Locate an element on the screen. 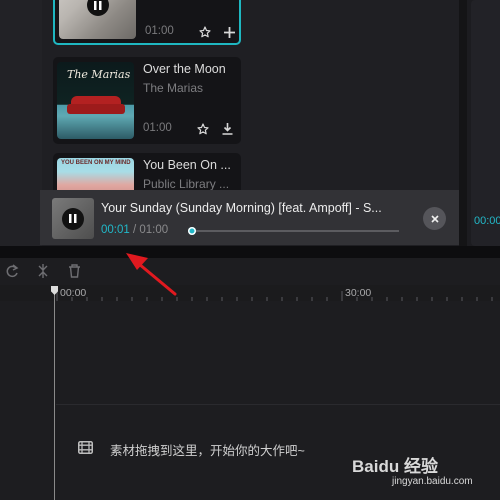 This screenshot has width=500, height=500. track-lane-line is located at coordinates (278, 404).